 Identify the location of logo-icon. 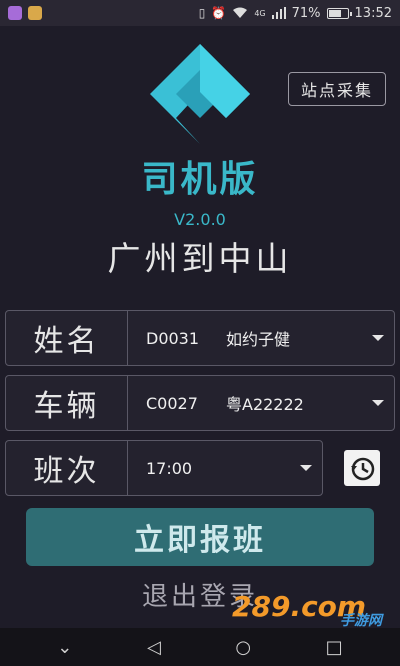
(200, 94).